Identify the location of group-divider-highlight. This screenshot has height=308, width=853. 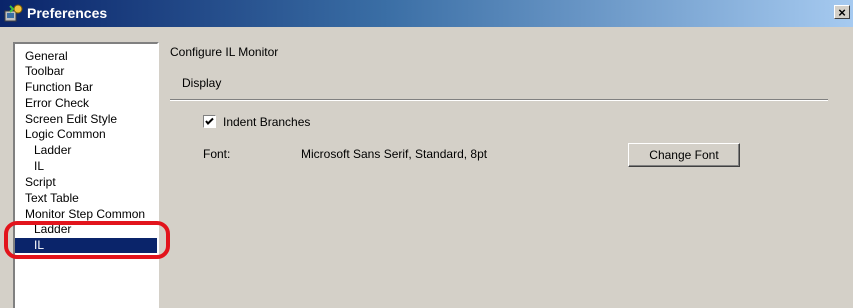
(499, 100).